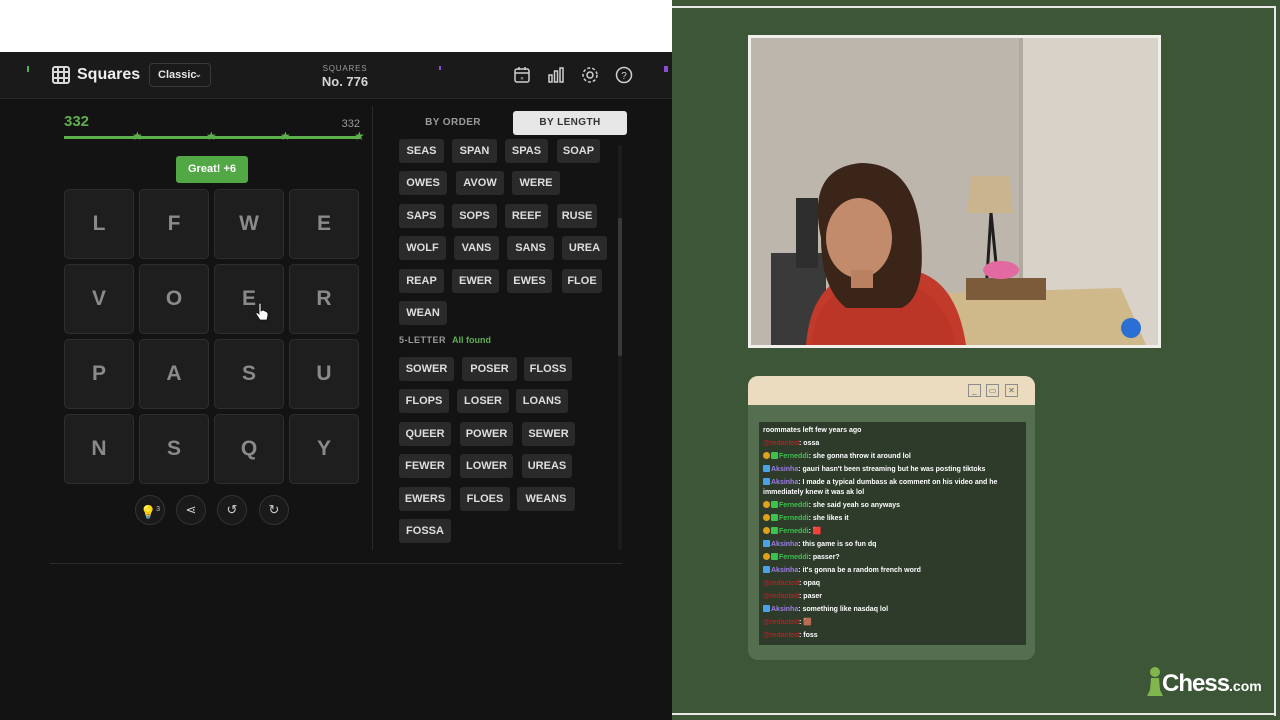 The image size is (1280, 720). Describe the element at coordinates (489, 369) in the screenshot. I see `found-word-chip: POSER` at that location.